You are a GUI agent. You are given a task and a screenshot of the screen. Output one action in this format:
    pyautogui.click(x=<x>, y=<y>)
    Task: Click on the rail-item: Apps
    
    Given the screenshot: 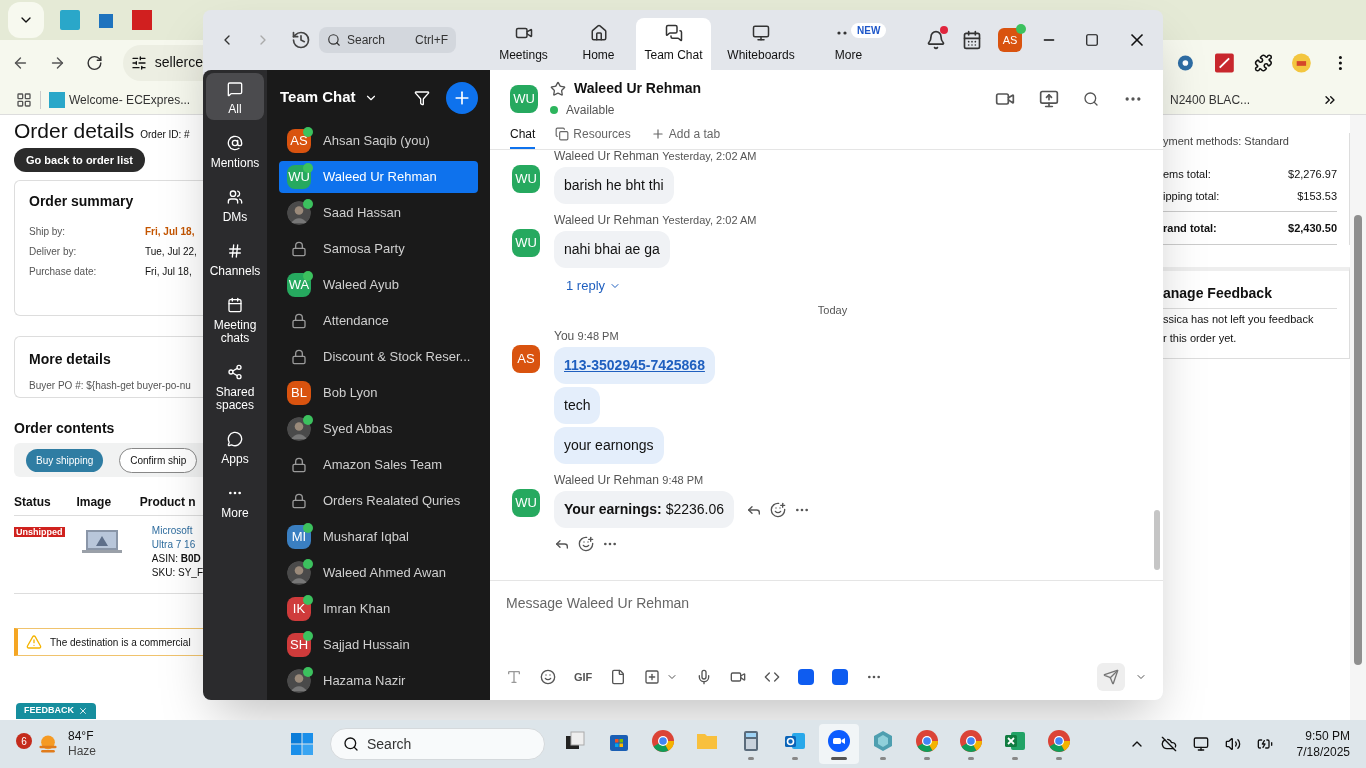 What is the action you would take?
    pyautogui.click(x=235, y=446)
    